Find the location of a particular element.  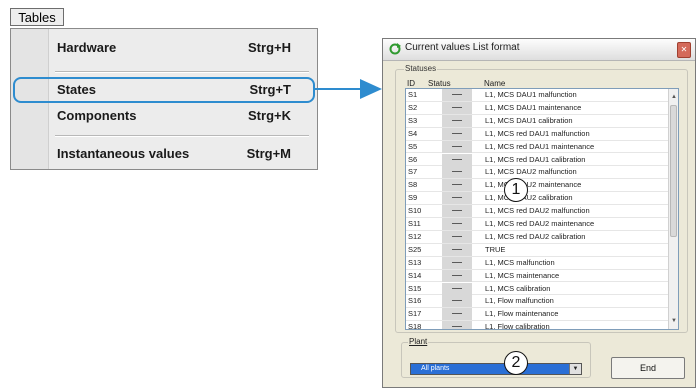

row-id: S3 is located at coordinates (413, 120).